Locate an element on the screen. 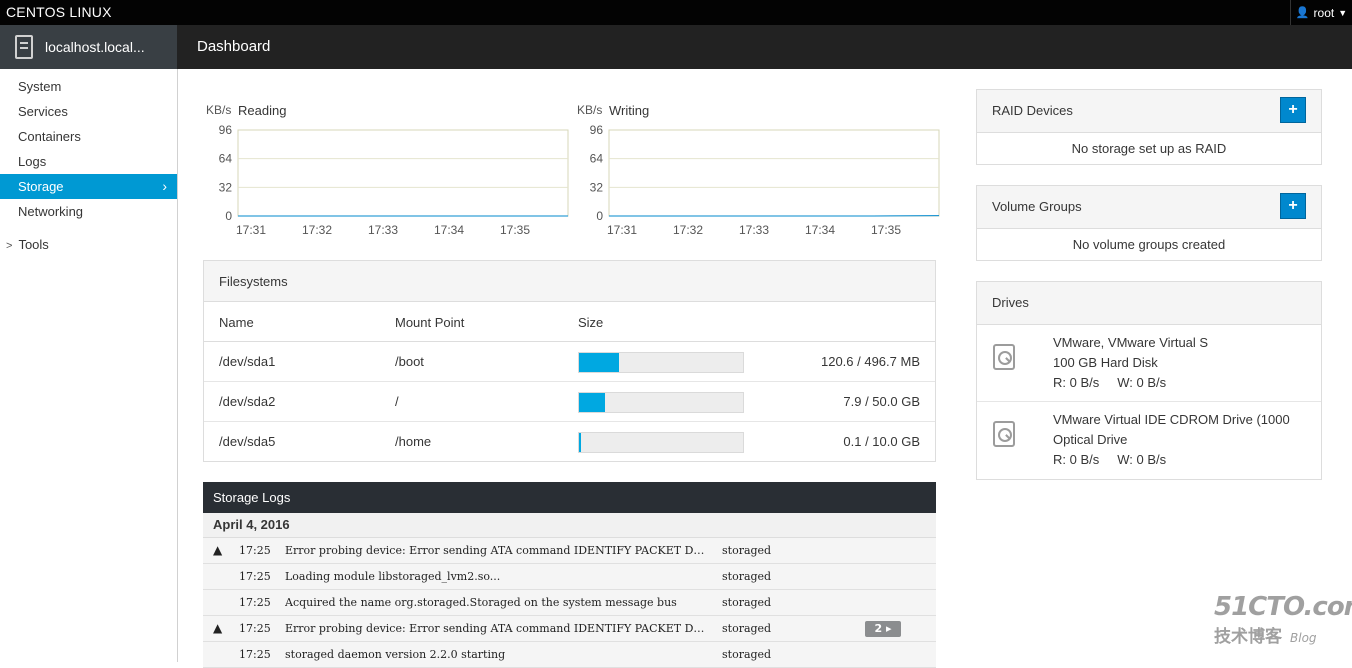 Image resolution: width=1352 pixels, height=668 pixels. volume-groups-header: Volume Groups + is located at coordinates (1149, 207).